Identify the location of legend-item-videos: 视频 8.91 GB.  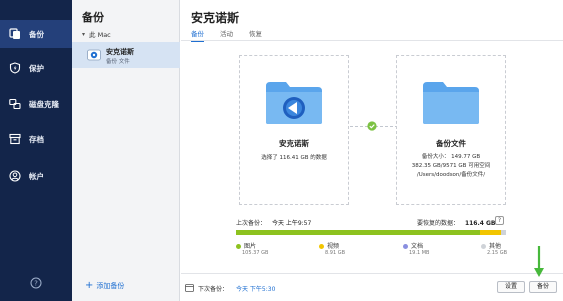
(332, 248).